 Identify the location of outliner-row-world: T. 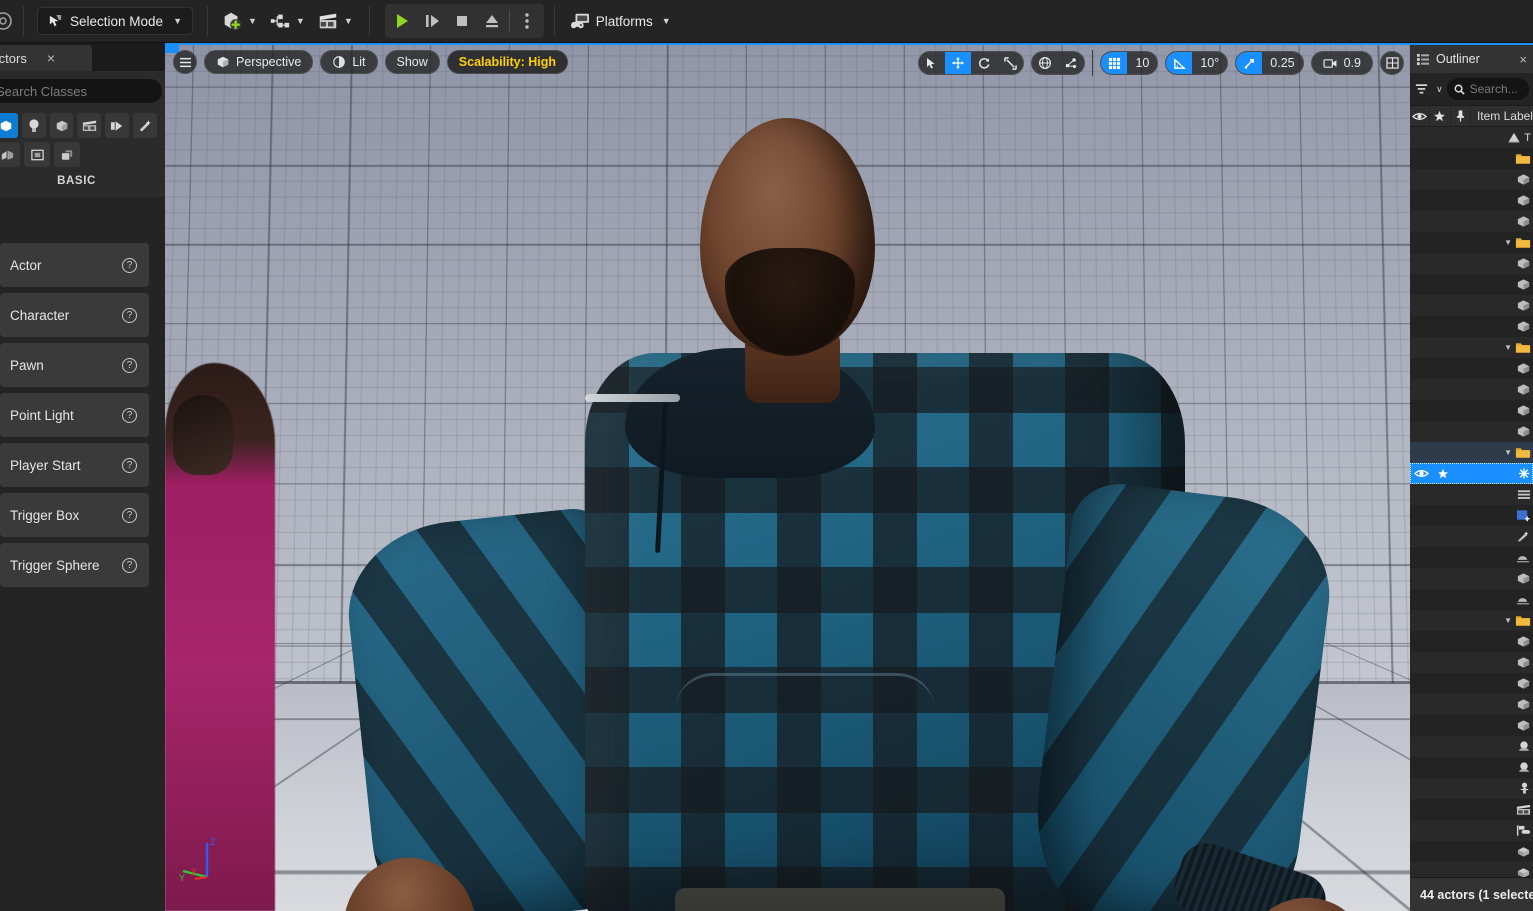
(1471, 137).